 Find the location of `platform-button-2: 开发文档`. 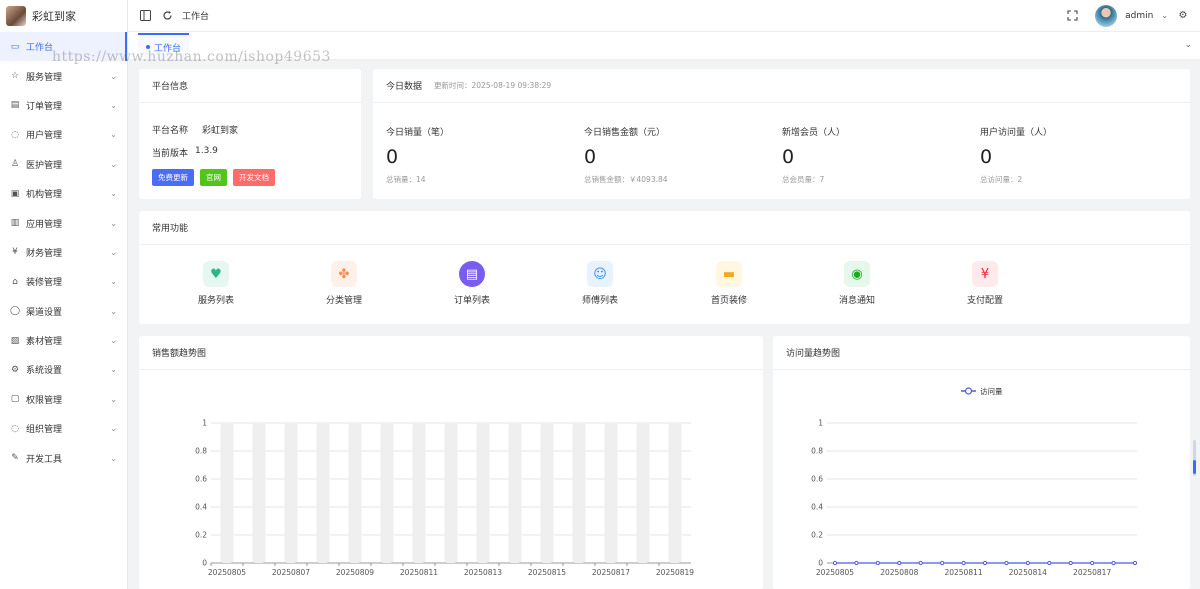

platform-button-2: 开发文档 is located at coordinates (254, 177).